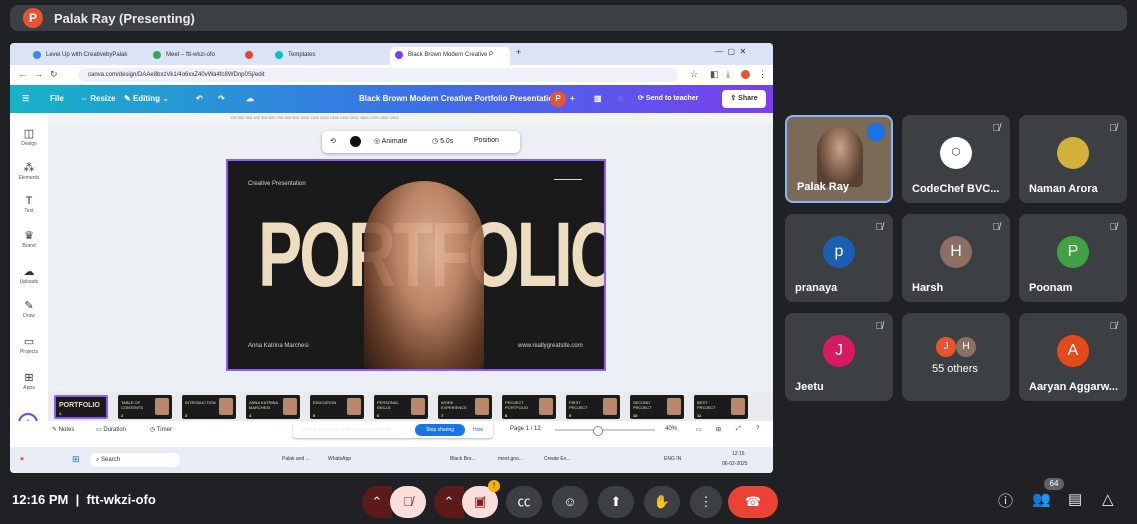  I want to click on browser-tab, so click(254, 56).